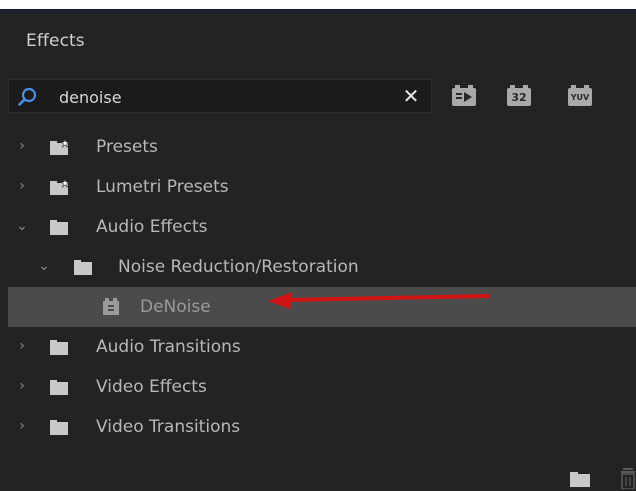 This screenshot has width=636, height=491. Describe the element at coordinates (322, 347) in the screenshot. I see `tree-item-audio-transitions: › Audio Transitions` at that location.